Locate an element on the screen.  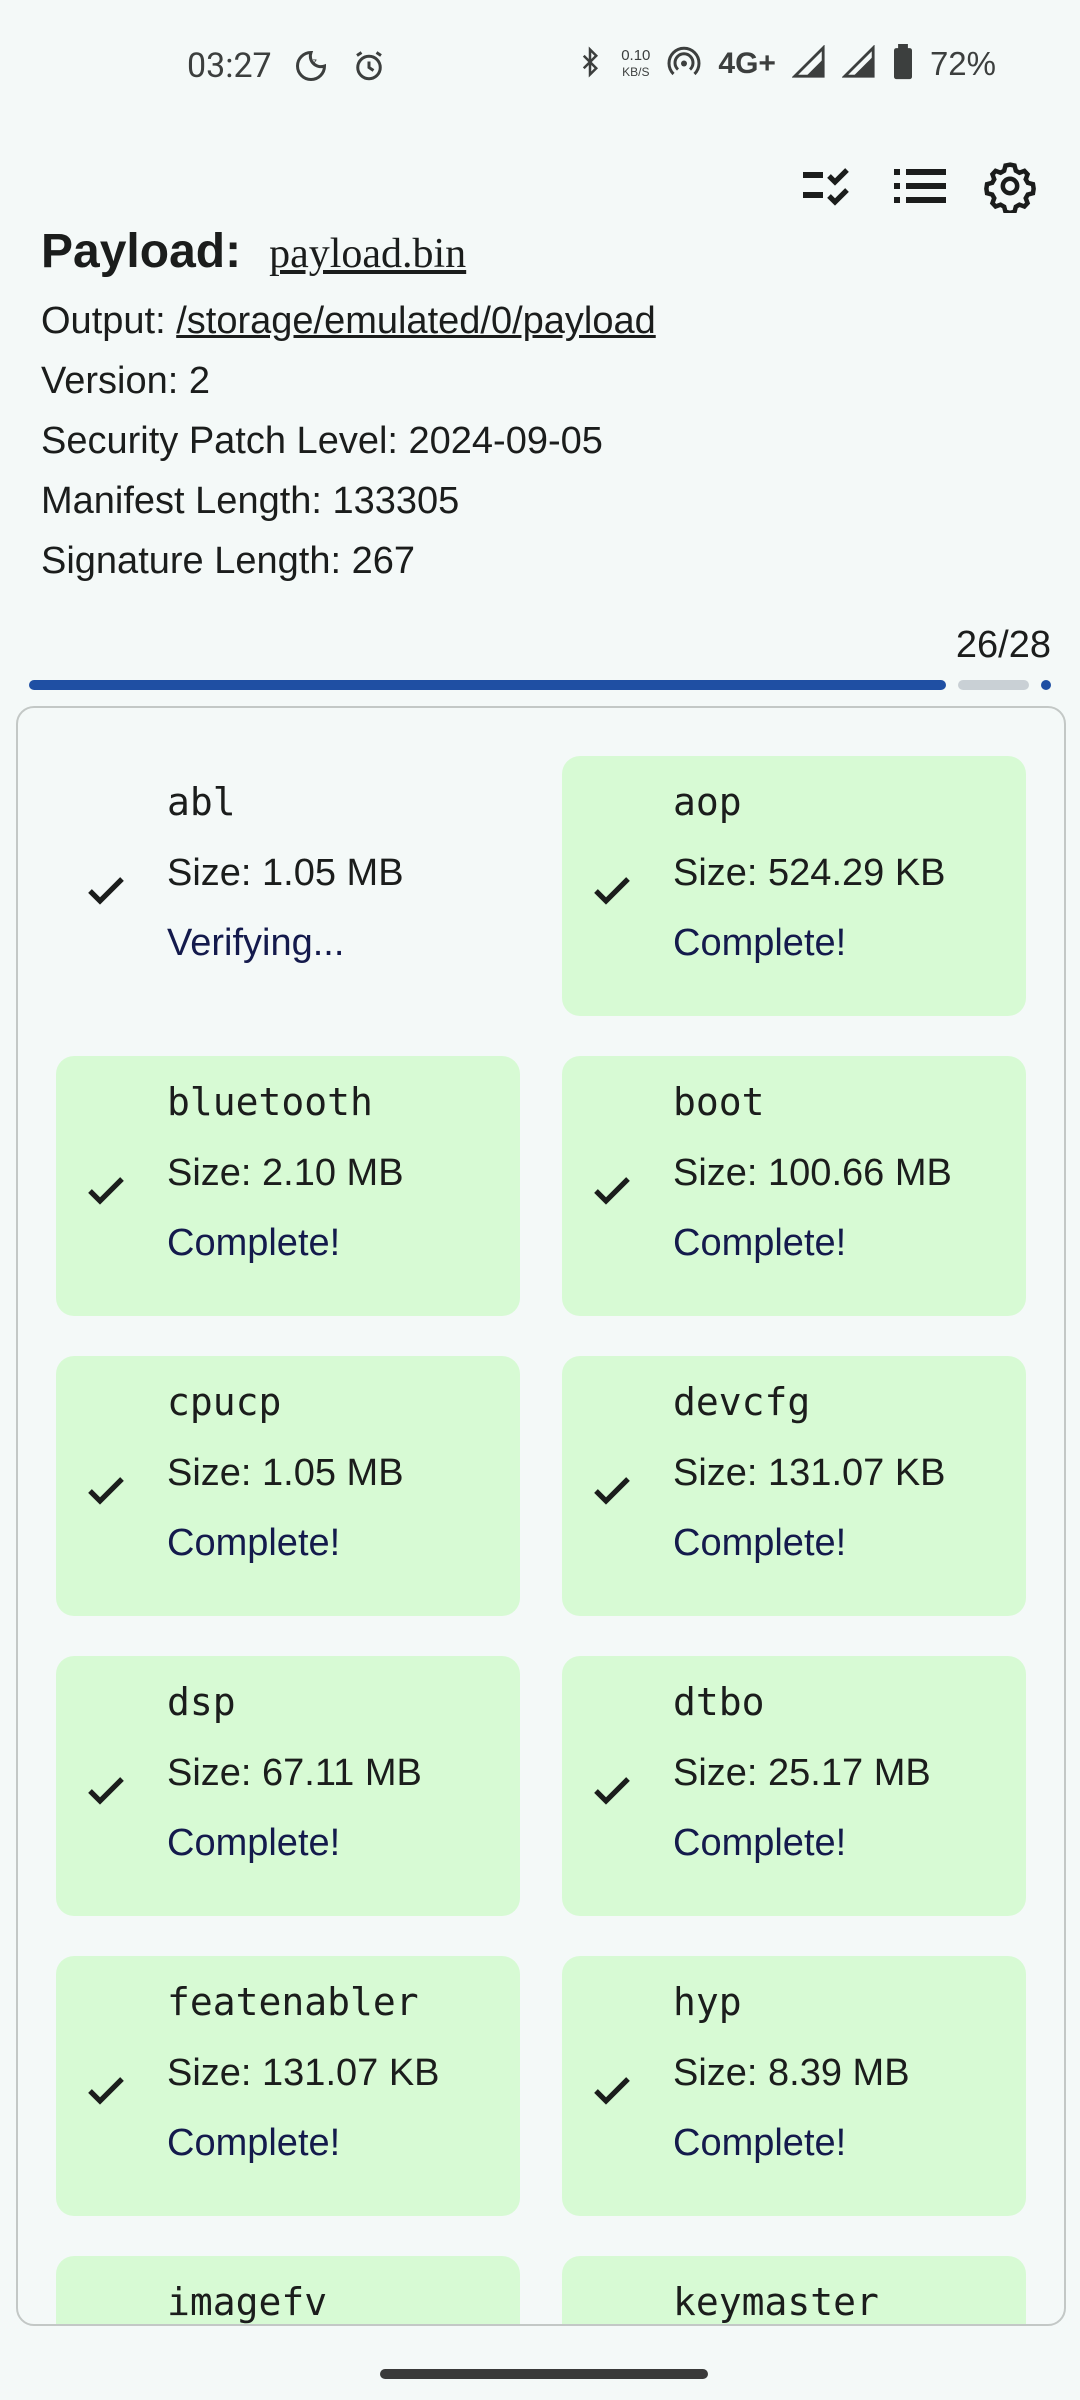
partition-size: Size: 67.11 MB is located at coordinates (294, 1773).